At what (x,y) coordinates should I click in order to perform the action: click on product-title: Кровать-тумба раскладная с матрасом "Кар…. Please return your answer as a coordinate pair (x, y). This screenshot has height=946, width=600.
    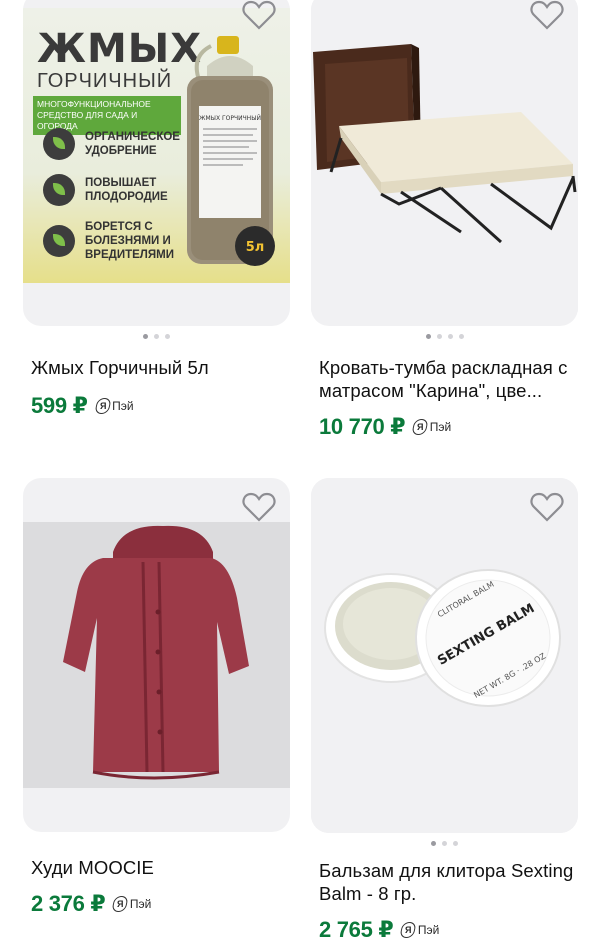
    Looking at the image, I should click on (444, 379).